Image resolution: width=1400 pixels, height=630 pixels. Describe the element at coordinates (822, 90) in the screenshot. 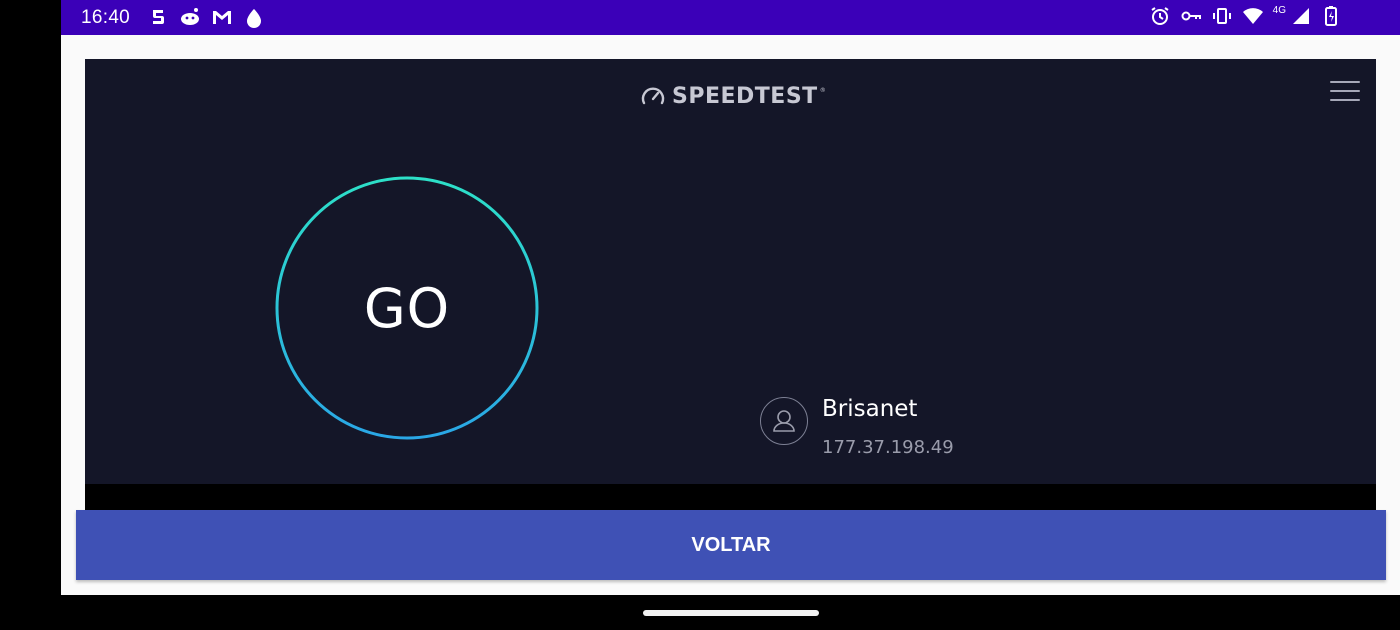

I see `trademark-symbol: ®` at that location.